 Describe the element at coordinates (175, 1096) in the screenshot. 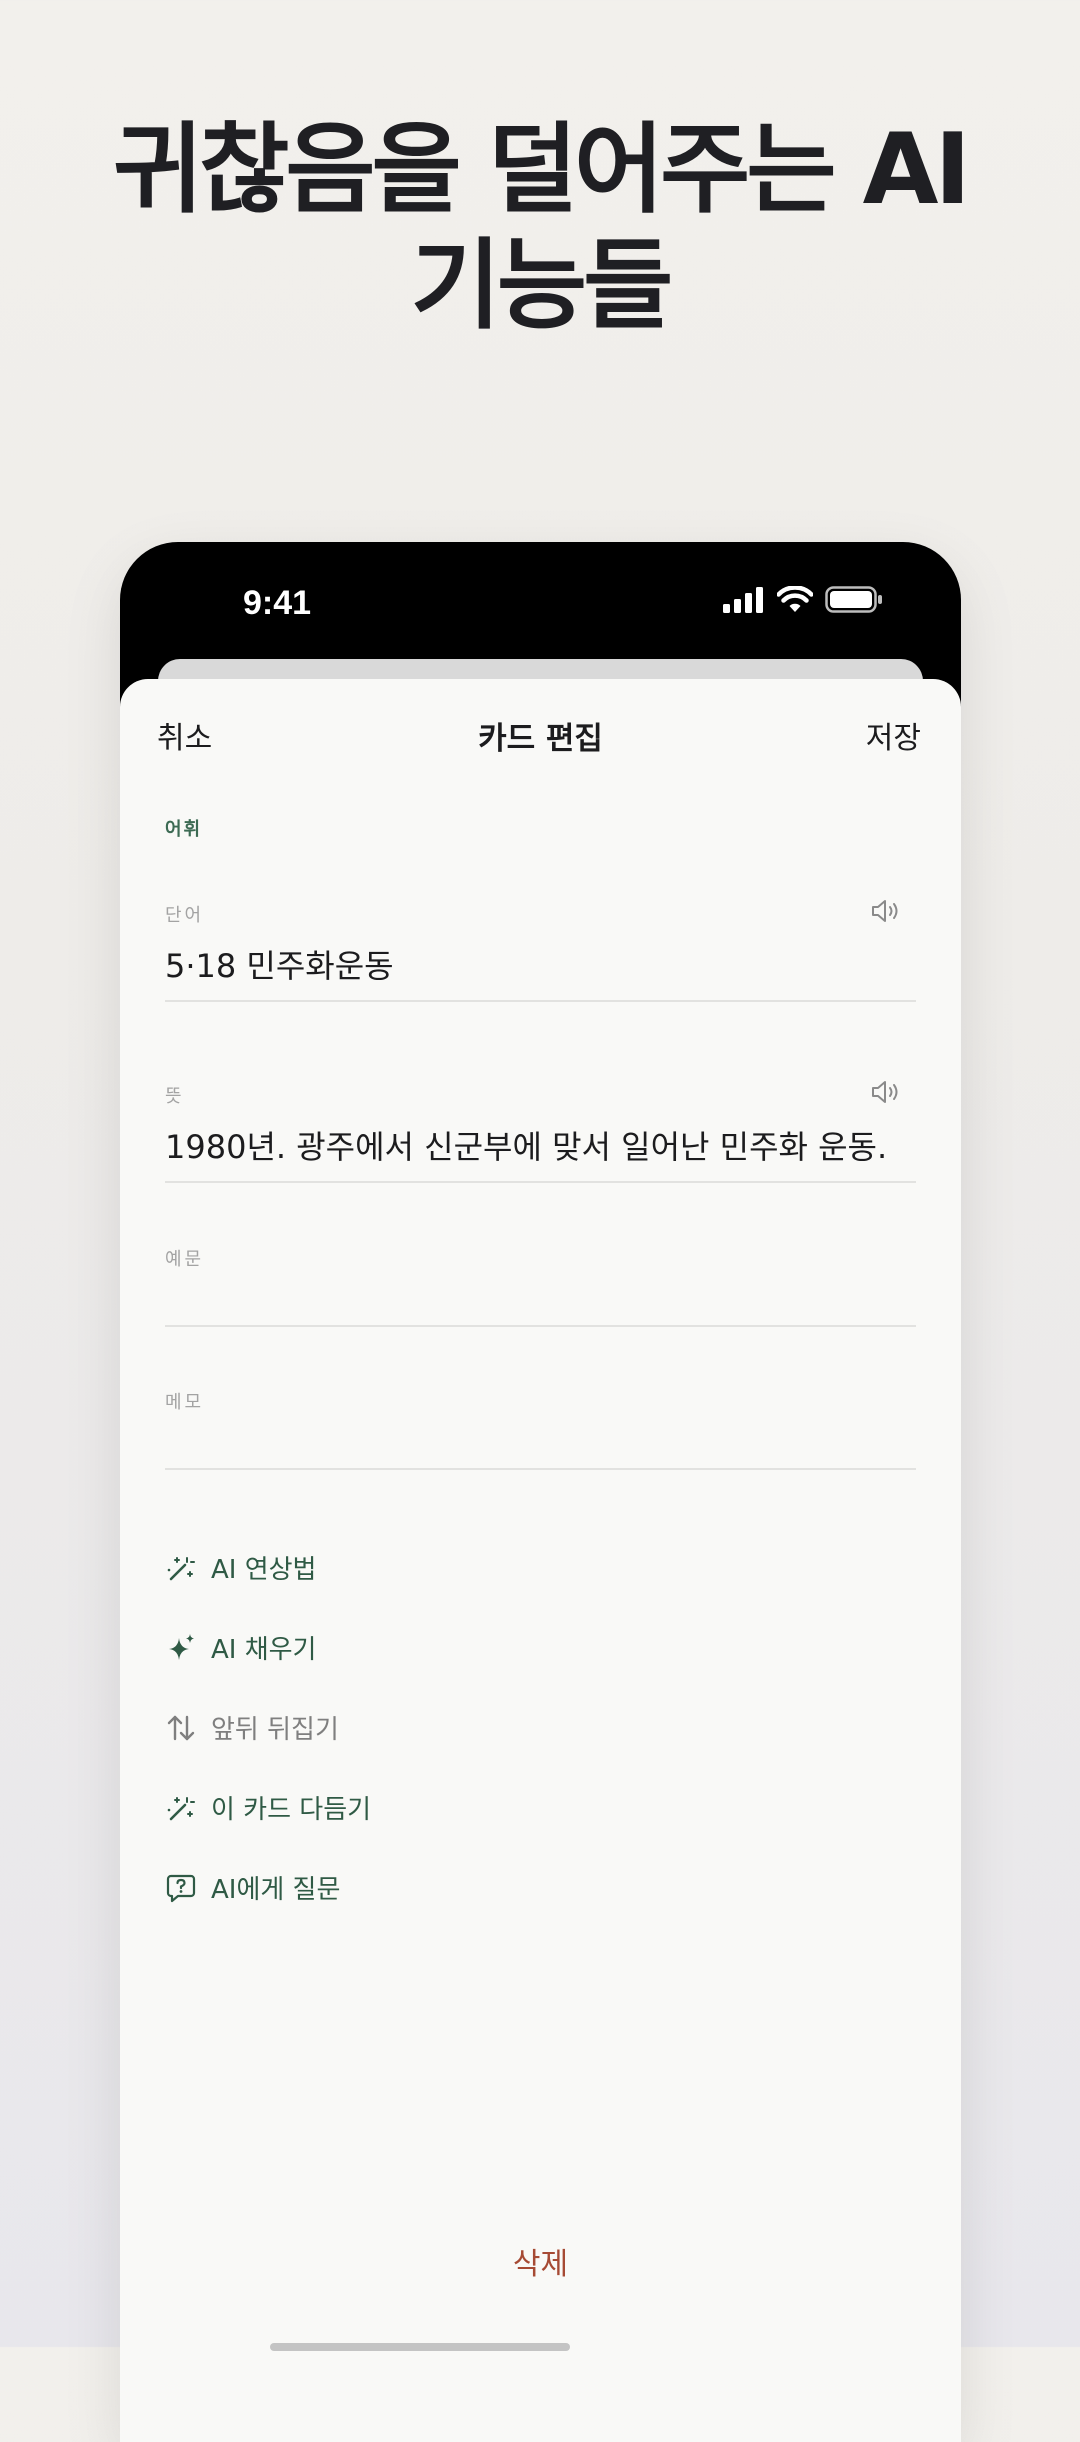

I see `meaning-field-label: 뜻` at that location.